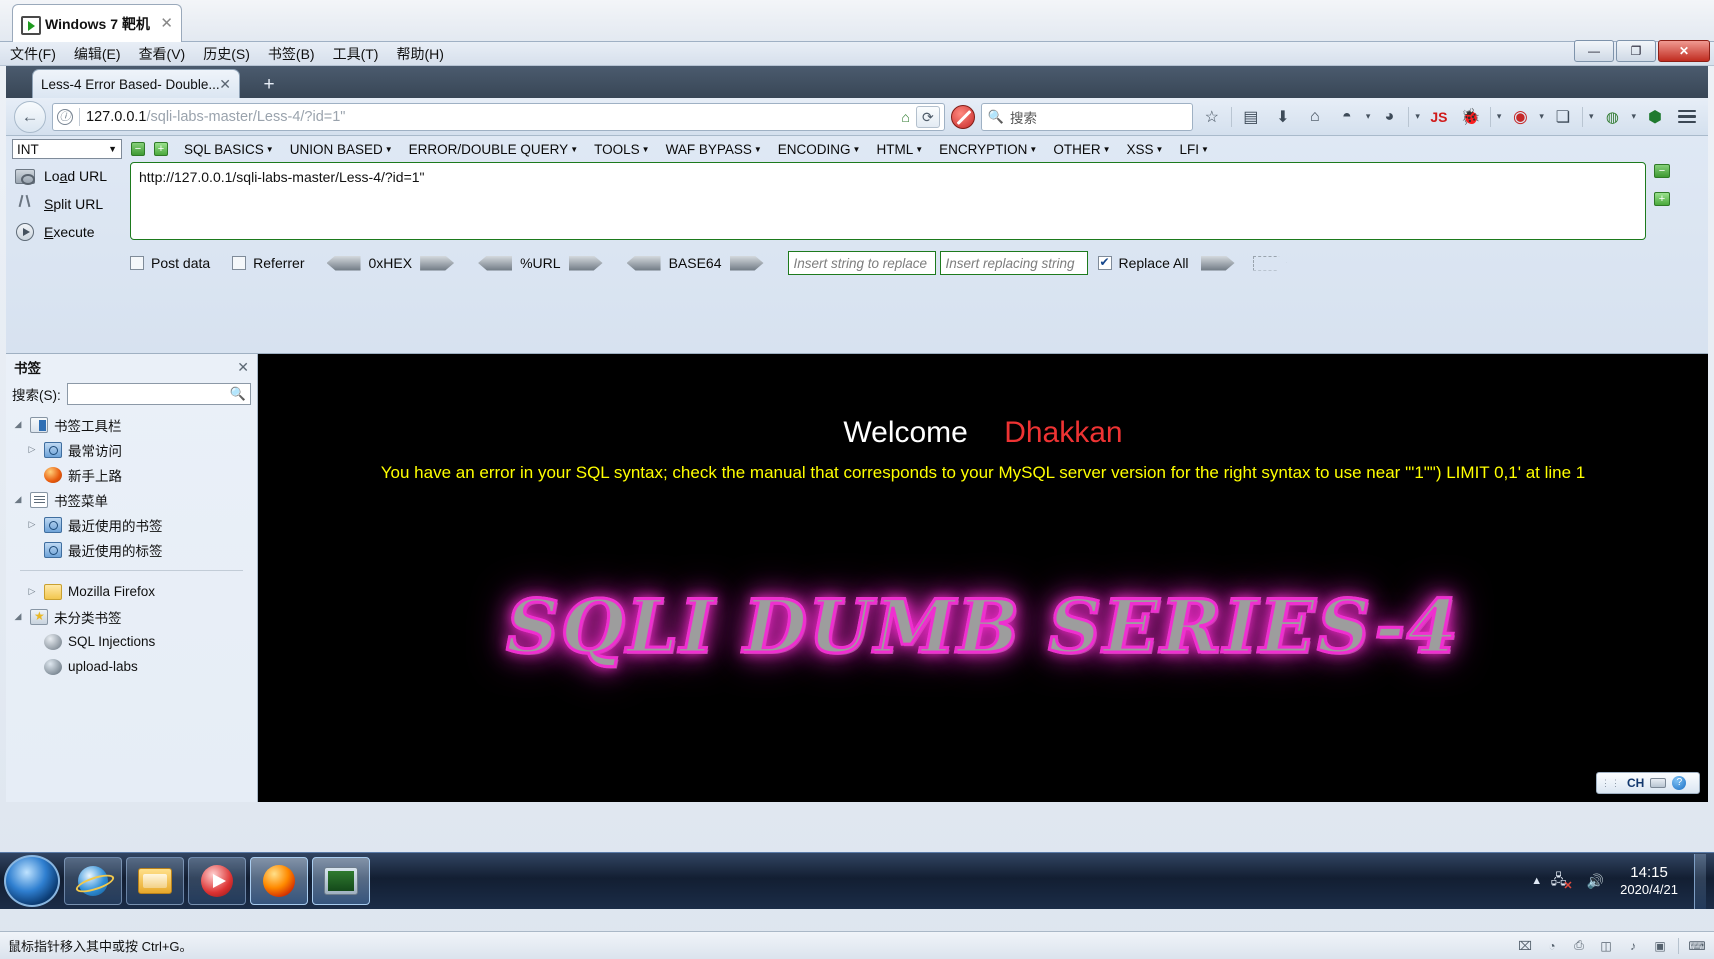 This screenshot has height=959, width=1714. Describe the element at coordinates (97, 23) in the screenshot. I see `vm-tab: Windows 7 靶机 ✕` at that location.